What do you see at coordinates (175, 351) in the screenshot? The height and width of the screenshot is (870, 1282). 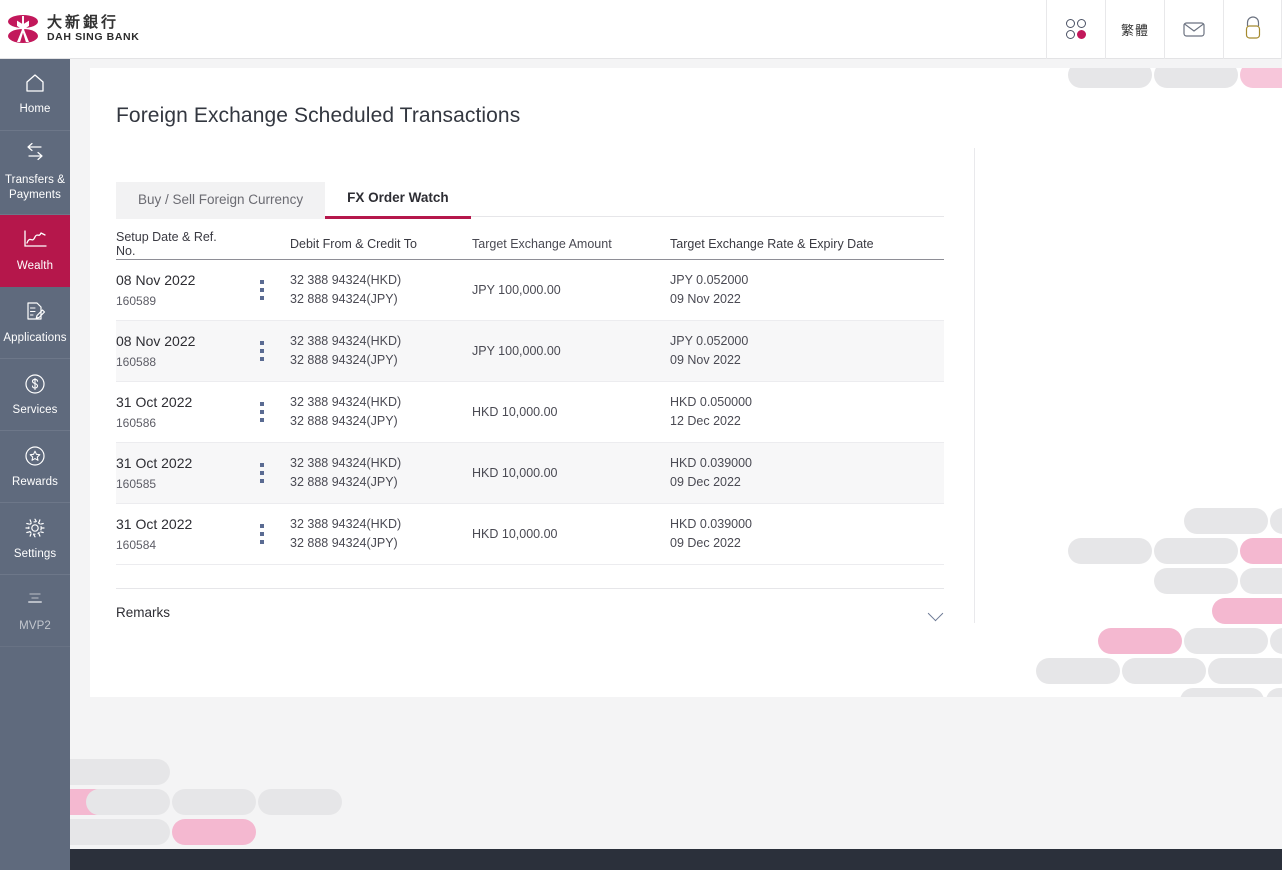 I see `cell-setup-date-ref: 08 Nov 2022 160588` at bounding box center [175, 351].